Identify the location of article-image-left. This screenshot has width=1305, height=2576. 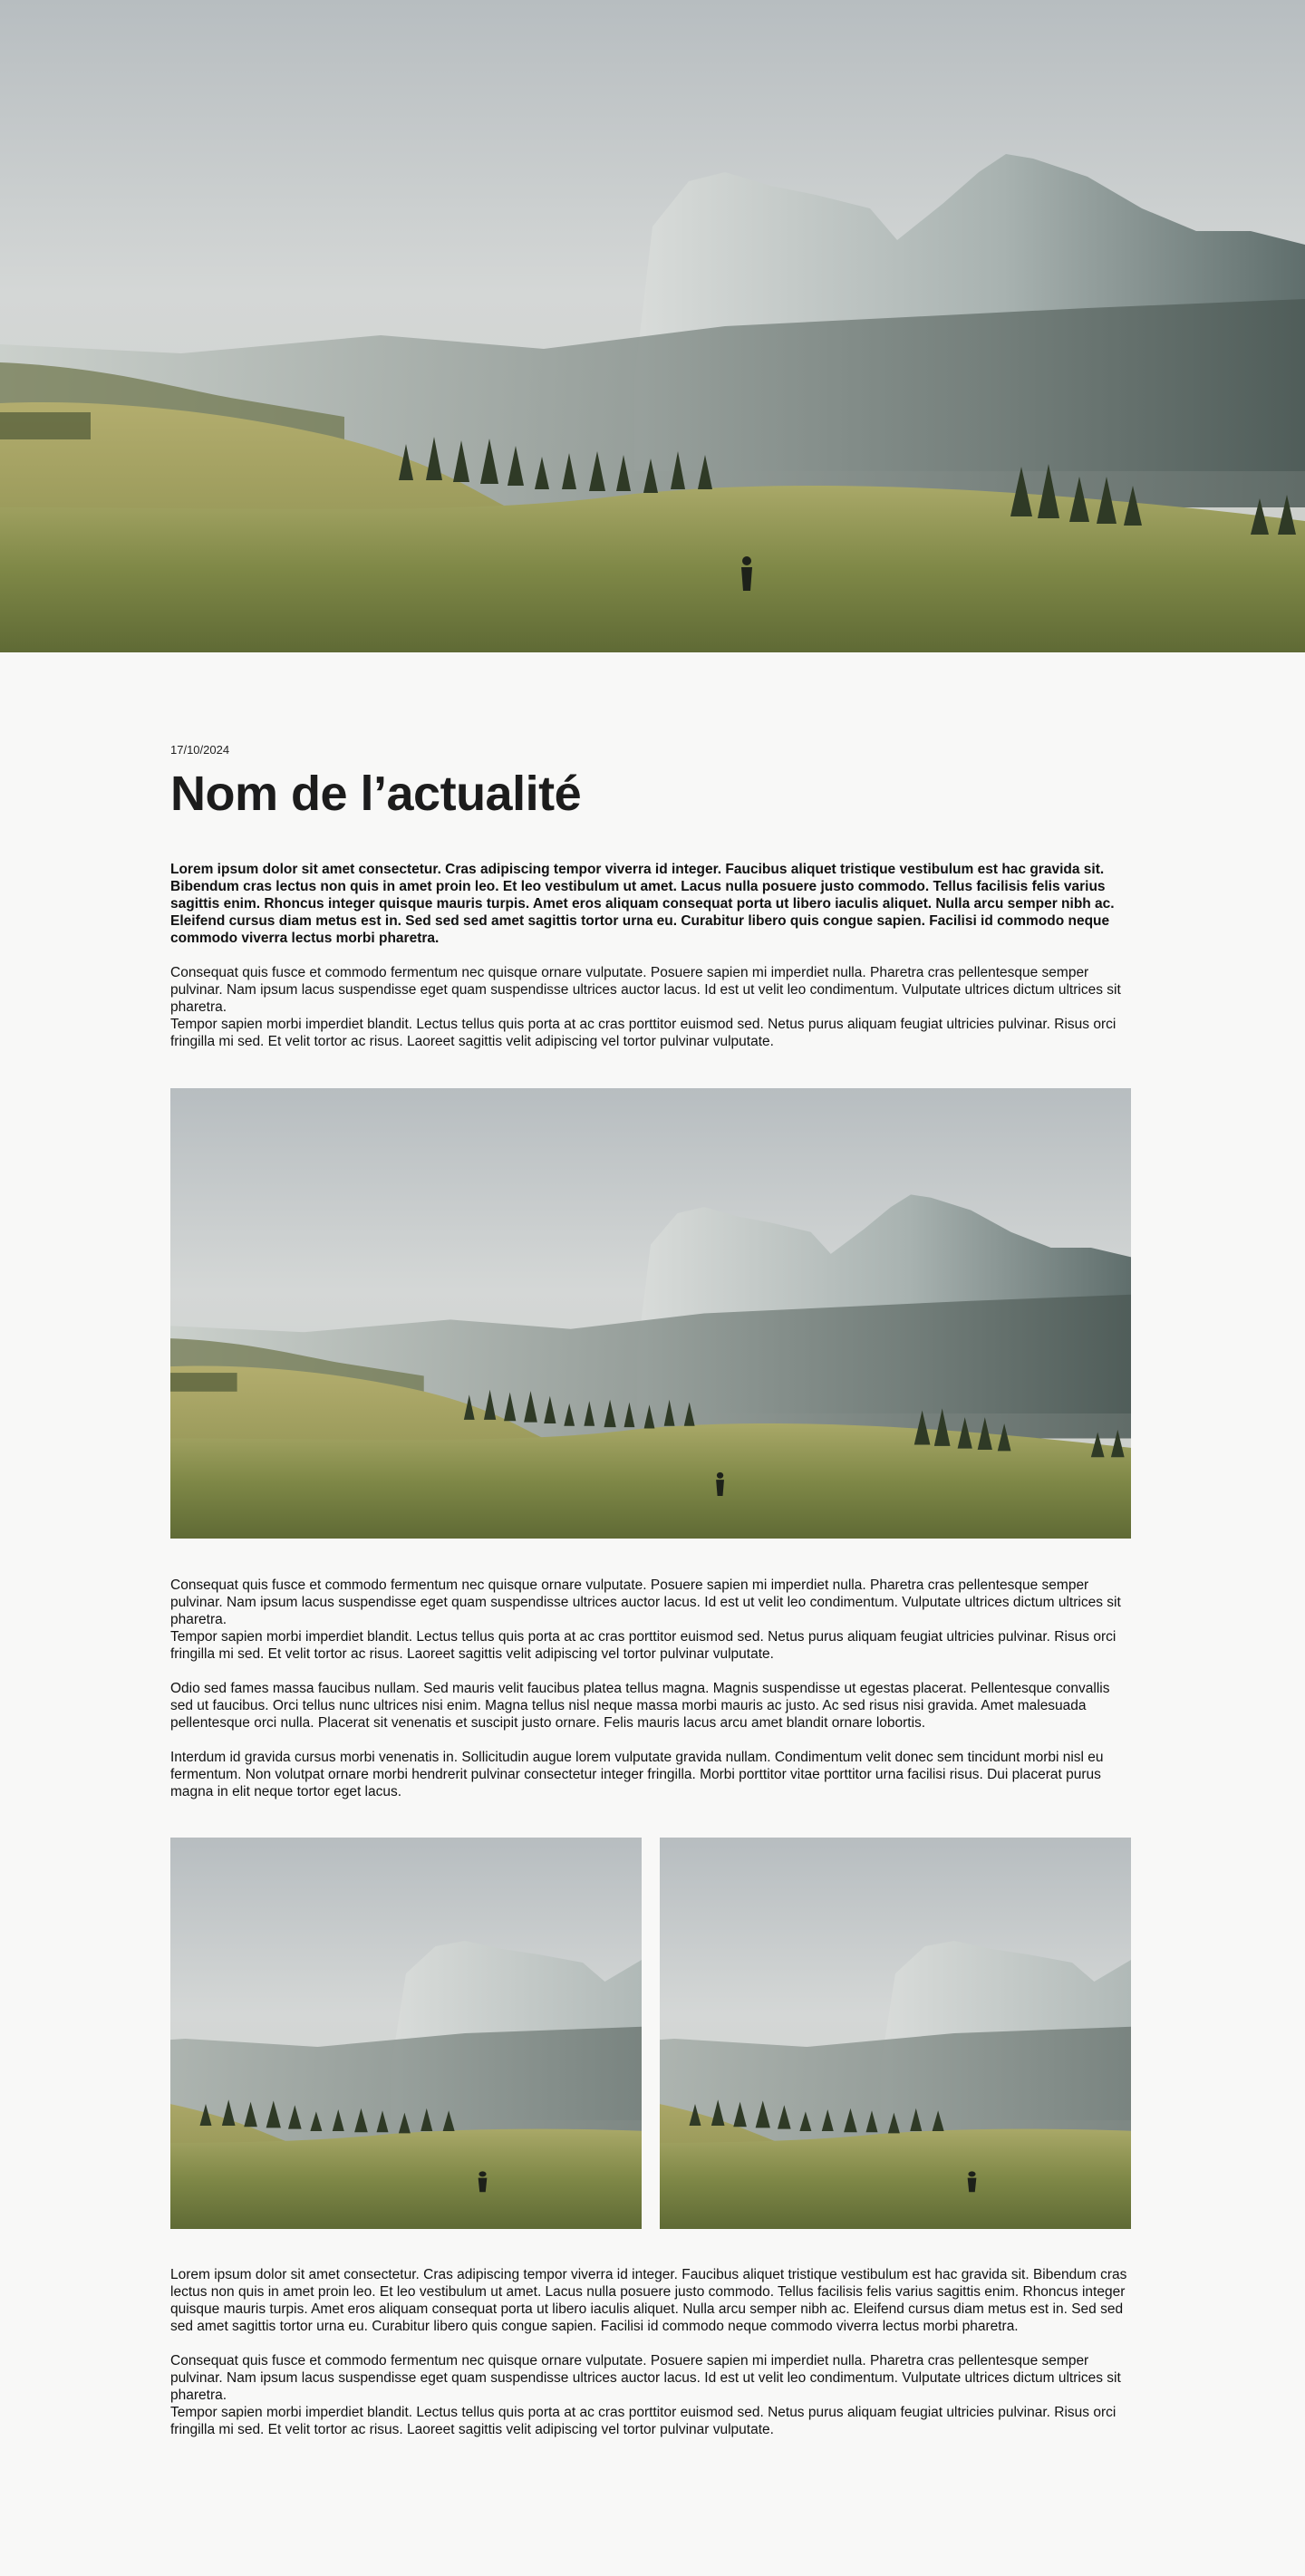
(406, 2033).